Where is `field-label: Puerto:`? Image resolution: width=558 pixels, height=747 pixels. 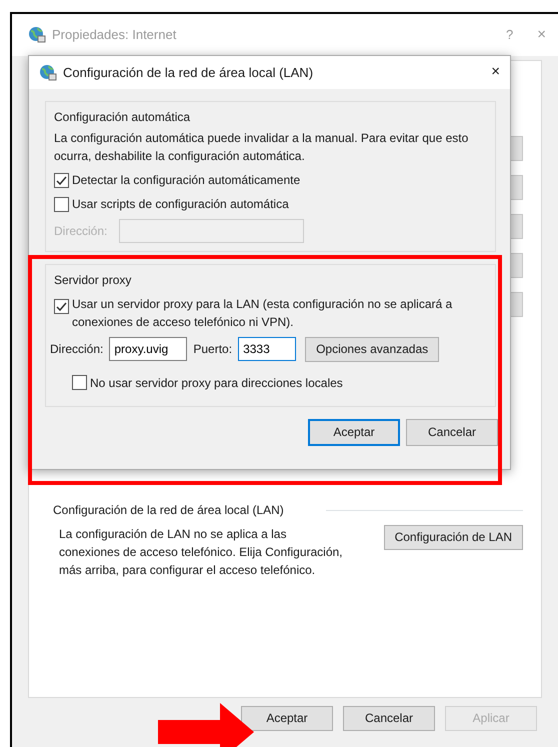 field-label: Puerto: is located at coordinates (212, 349).